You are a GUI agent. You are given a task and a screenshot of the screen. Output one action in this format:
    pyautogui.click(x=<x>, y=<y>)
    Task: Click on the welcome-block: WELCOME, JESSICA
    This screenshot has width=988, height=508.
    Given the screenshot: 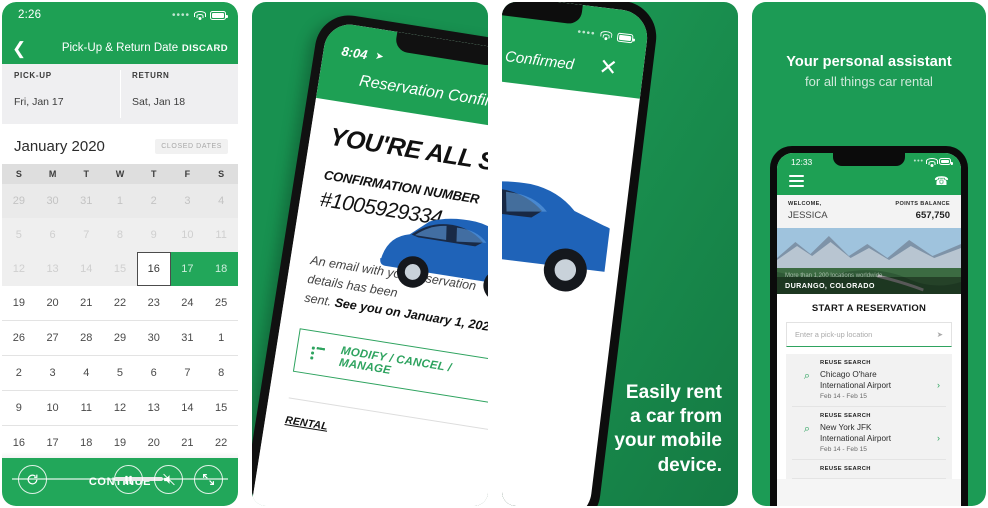 What is the action you would take?
    pyautogui.click(x=808, y=211)
    